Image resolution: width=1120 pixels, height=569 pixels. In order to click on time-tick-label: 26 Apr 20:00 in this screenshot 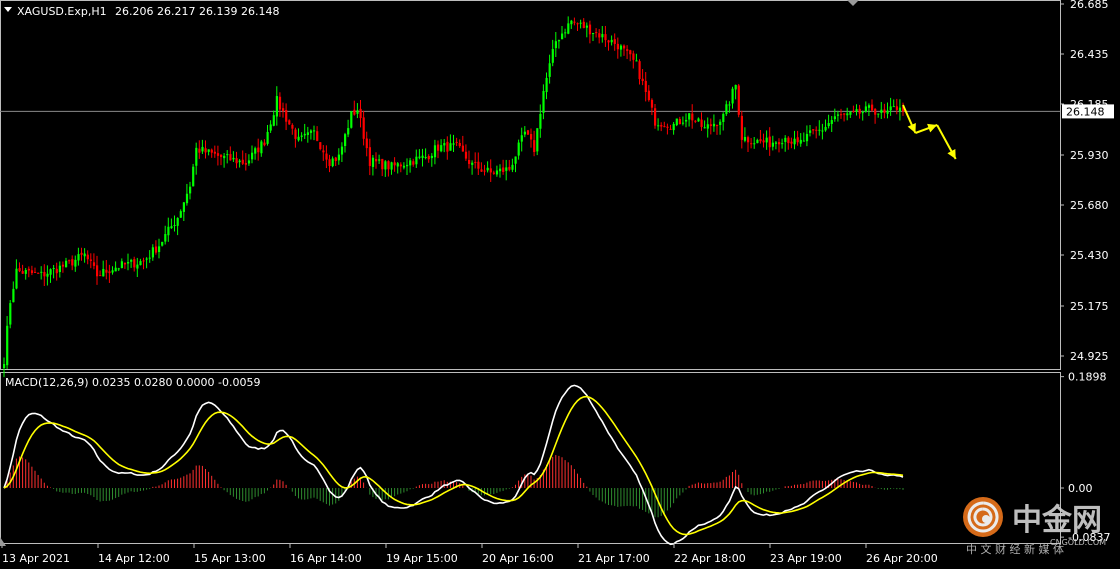, I will do `click(902, 558)`.